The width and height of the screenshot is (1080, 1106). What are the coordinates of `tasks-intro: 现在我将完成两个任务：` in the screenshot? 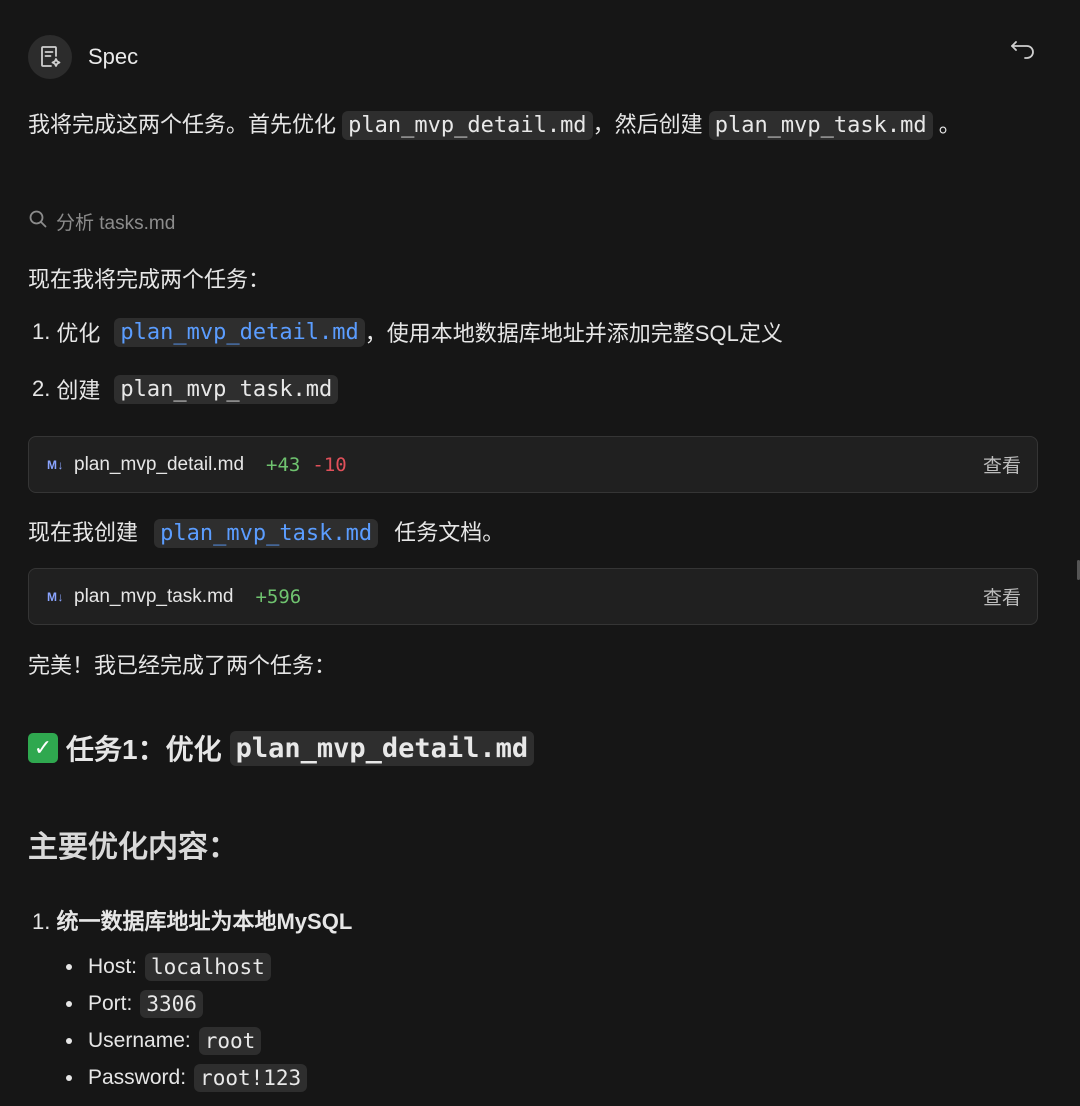 It's located at (149, 279).